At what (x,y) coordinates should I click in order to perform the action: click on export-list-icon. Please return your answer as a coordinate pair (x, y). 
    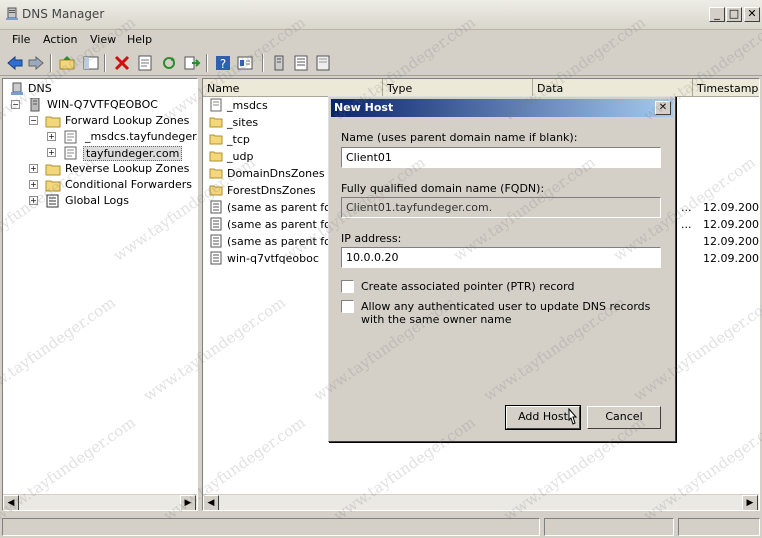
    Looking at the image, I should click on (192, 63).